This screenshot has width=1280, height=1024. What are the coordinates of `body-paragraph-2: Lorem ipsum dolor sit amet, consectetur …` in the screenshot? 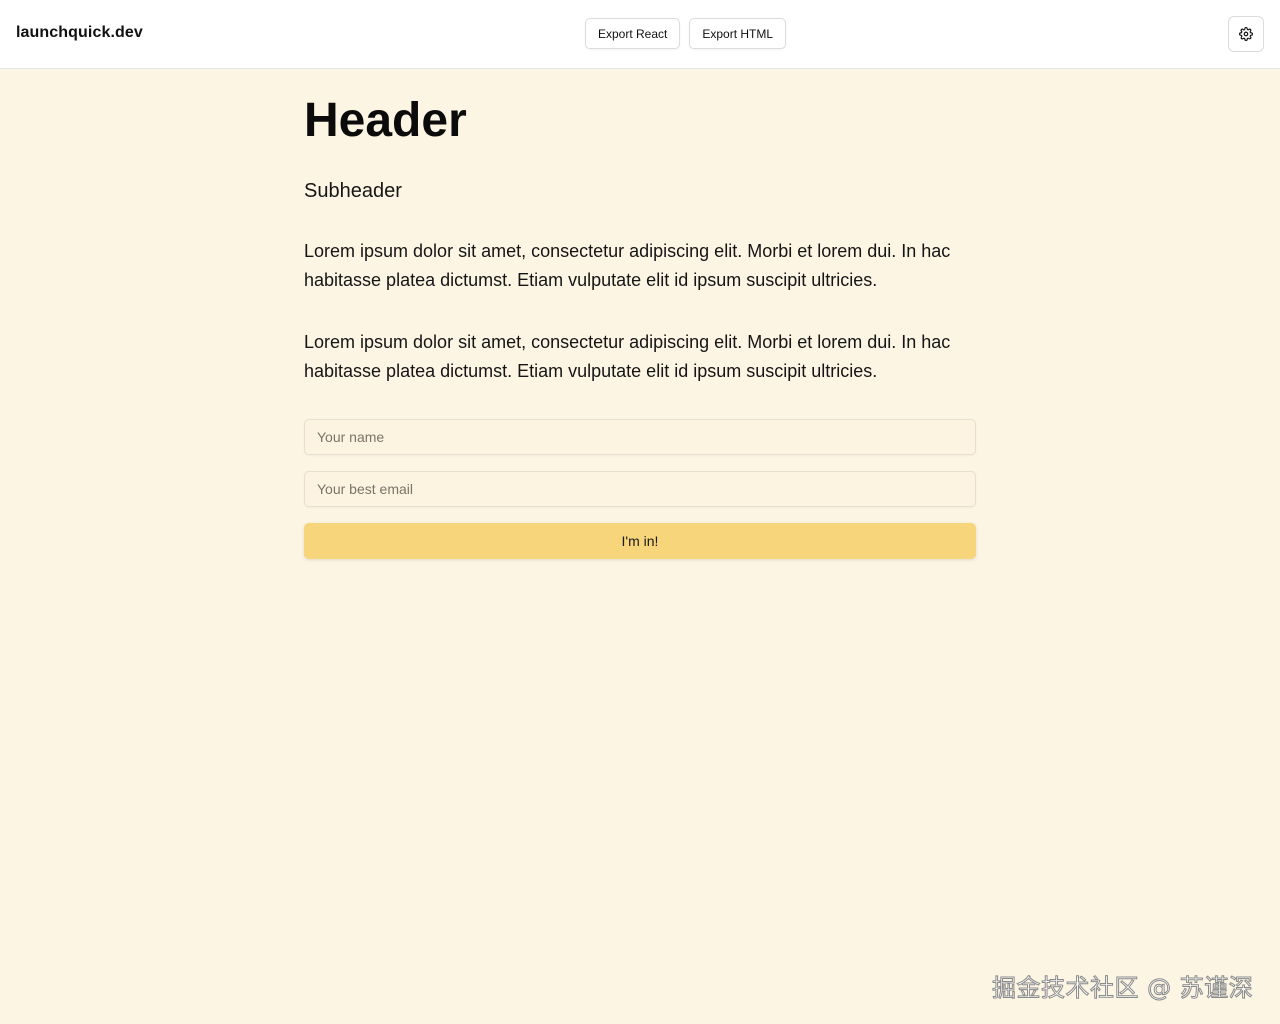 It's located at (627, 356).